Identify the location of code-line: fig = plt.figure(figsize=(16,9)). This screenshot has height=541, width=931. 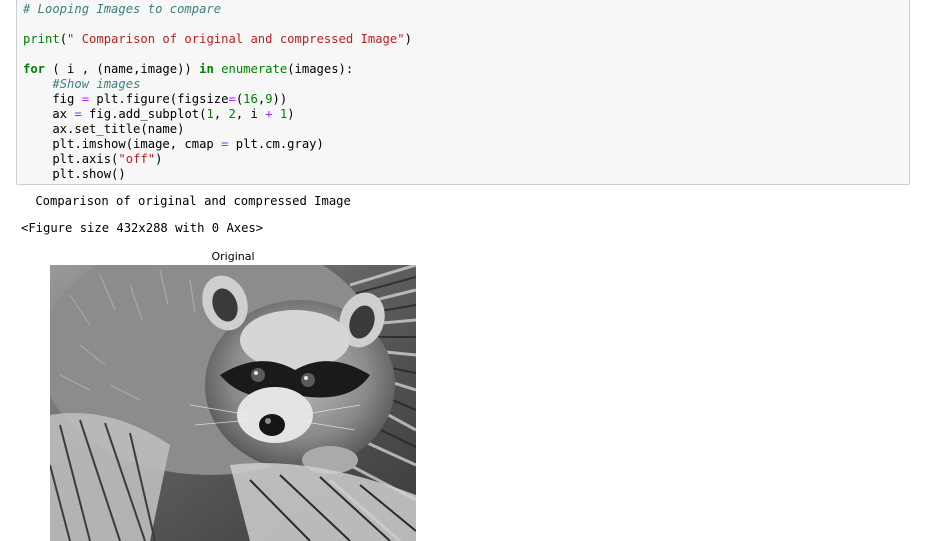
(217, 99).